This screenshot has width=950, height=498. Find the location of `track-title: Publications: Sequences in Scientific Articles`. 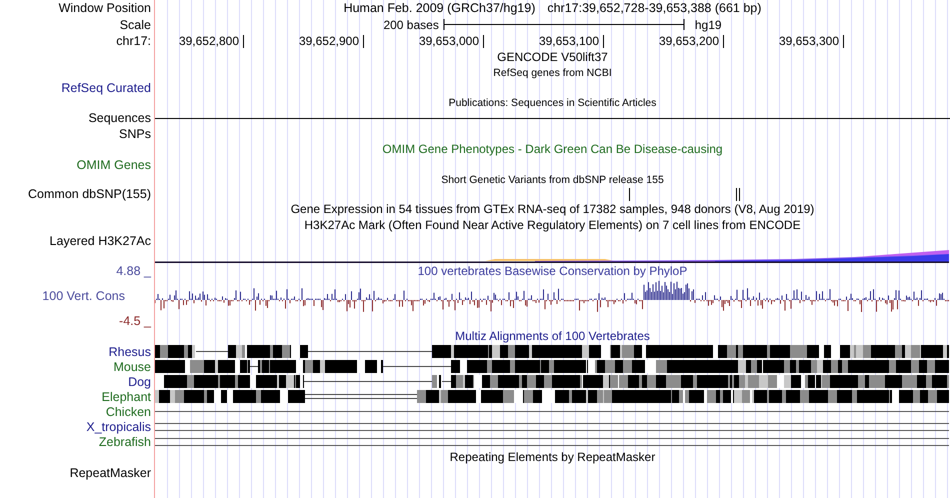

track-title: Publications: Sequences in Scientific Articles is located at coordinates (552, 102).